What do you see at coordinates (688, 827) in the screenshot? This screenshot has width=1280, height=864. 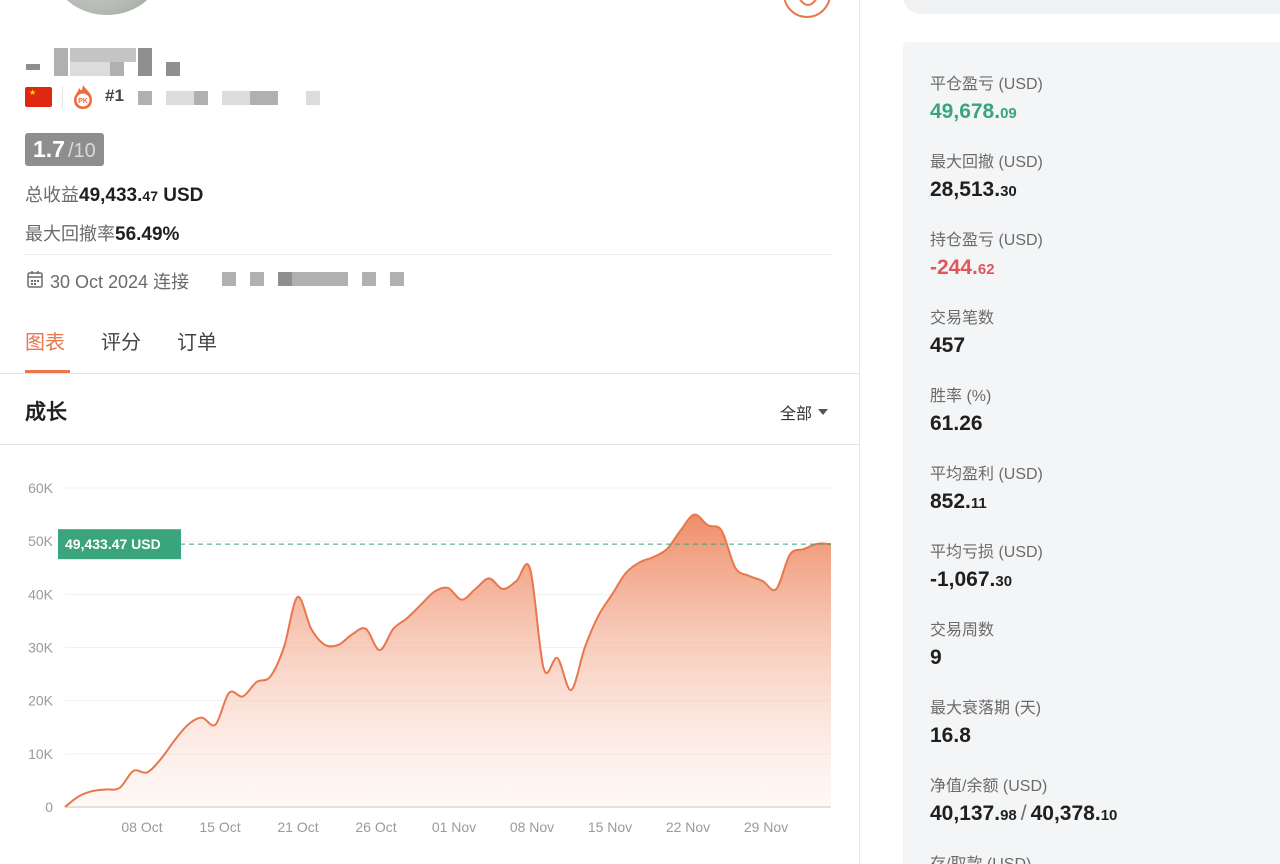 I see `x-tick-label: 22 Nov` at bounding box center [688, 827].